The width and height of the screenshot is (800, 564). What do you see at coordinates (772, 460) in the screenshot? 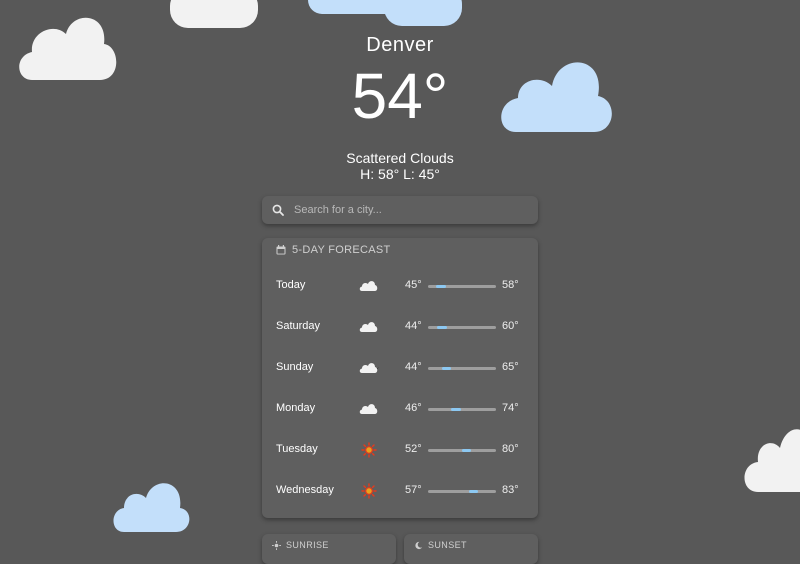
I see `cloud-decoration-white-right-edge` at bounding box center [772, 460].